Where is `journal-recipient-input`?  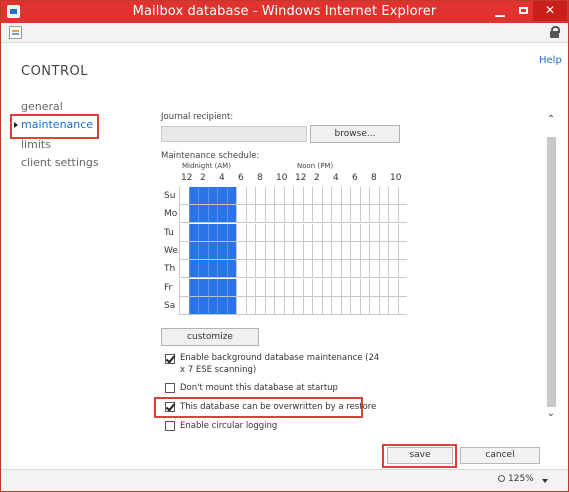
journal-recipient-input is located at coordinates (234, 134).